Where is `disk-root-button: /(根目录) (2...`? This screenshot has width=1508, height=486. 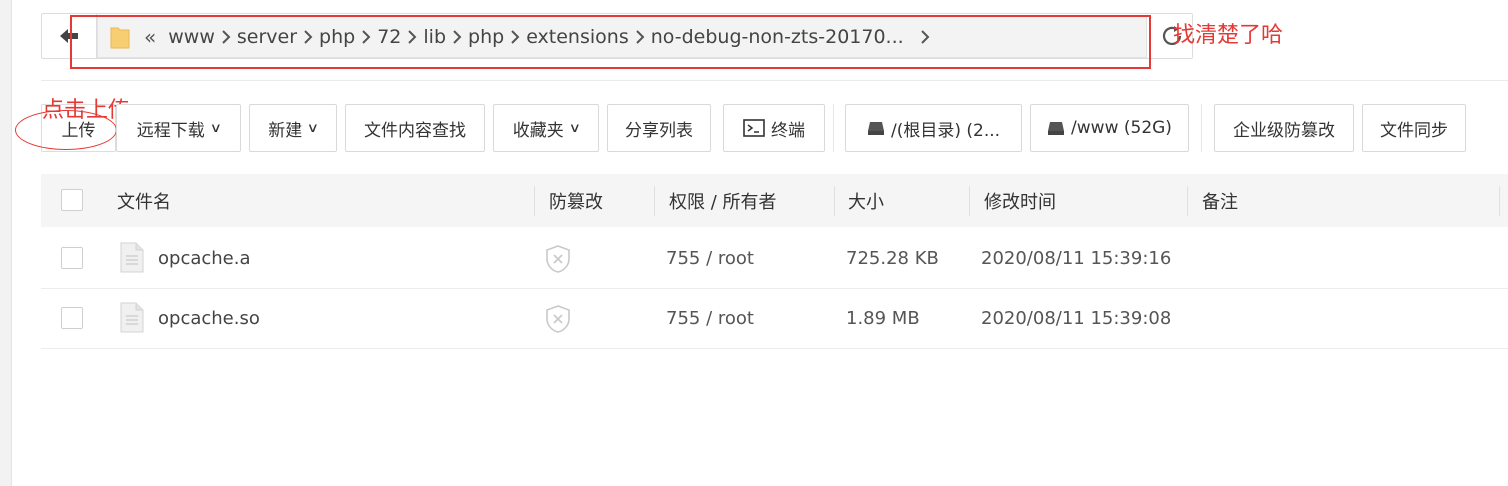 disk-root-button: /(根目录) (2... is located at coordinates (933, 128).